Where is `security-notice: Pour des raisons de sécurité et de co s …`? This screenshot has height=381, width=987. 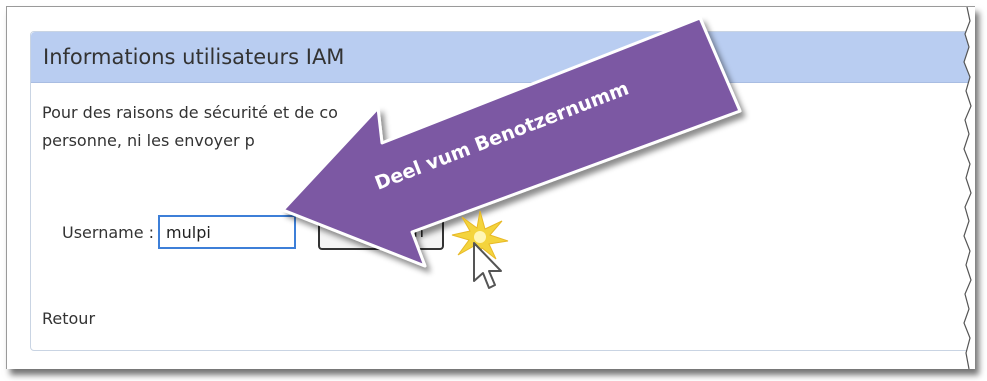 security-notice: Pour des raisons de sécurité et de co s … is located at coordinates (365, 127).